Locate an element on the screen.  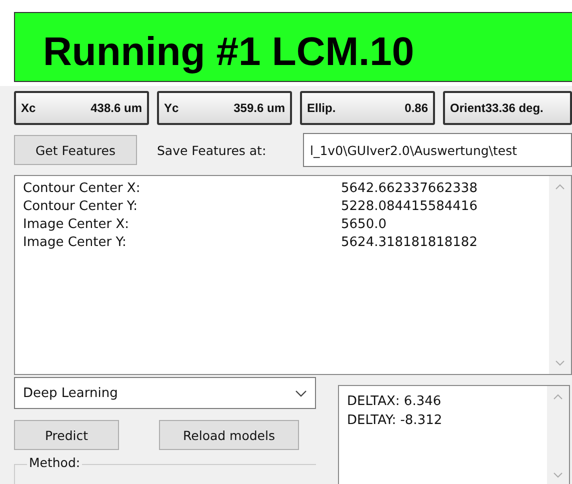
group-title: Method: is located at coordinates (54, 462).